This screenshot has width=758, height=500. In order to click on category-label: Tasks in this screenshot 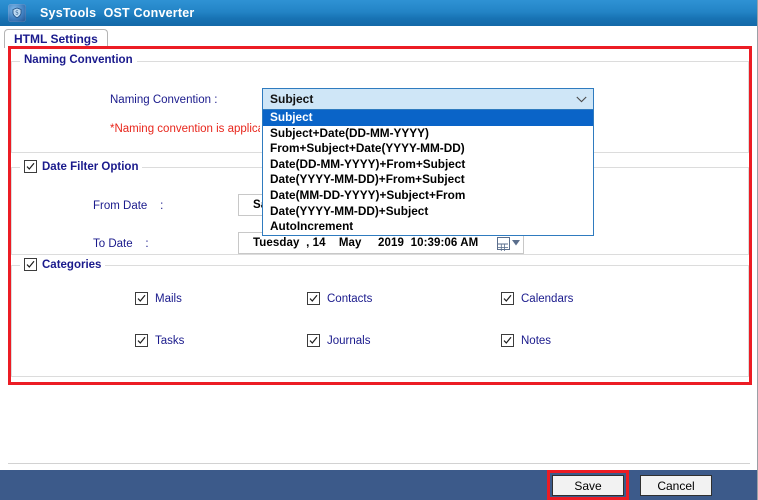, I will do `click(170, 340)`.